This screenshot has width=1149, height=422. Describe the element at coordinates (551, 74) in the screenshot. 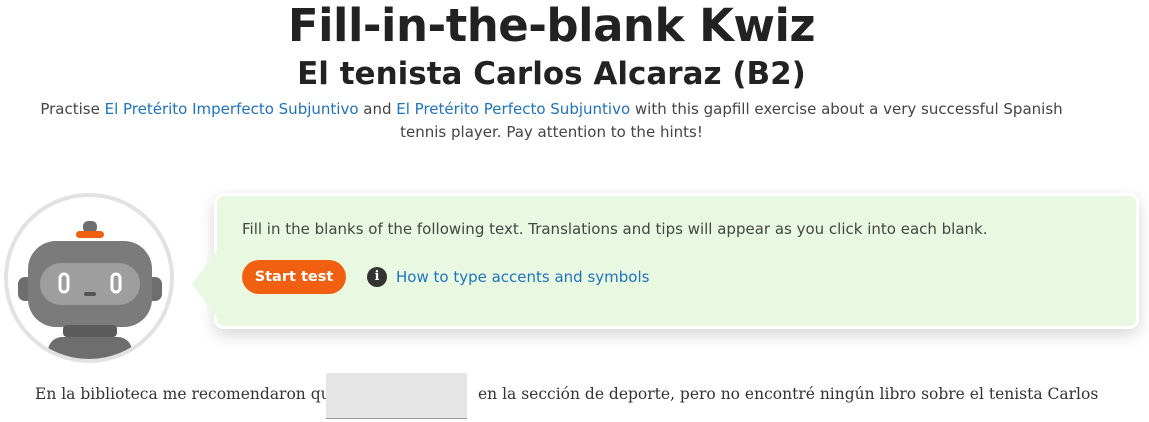

I see `page-subtitle: El tenista Carlos Alcaraz (B2)` at that location.